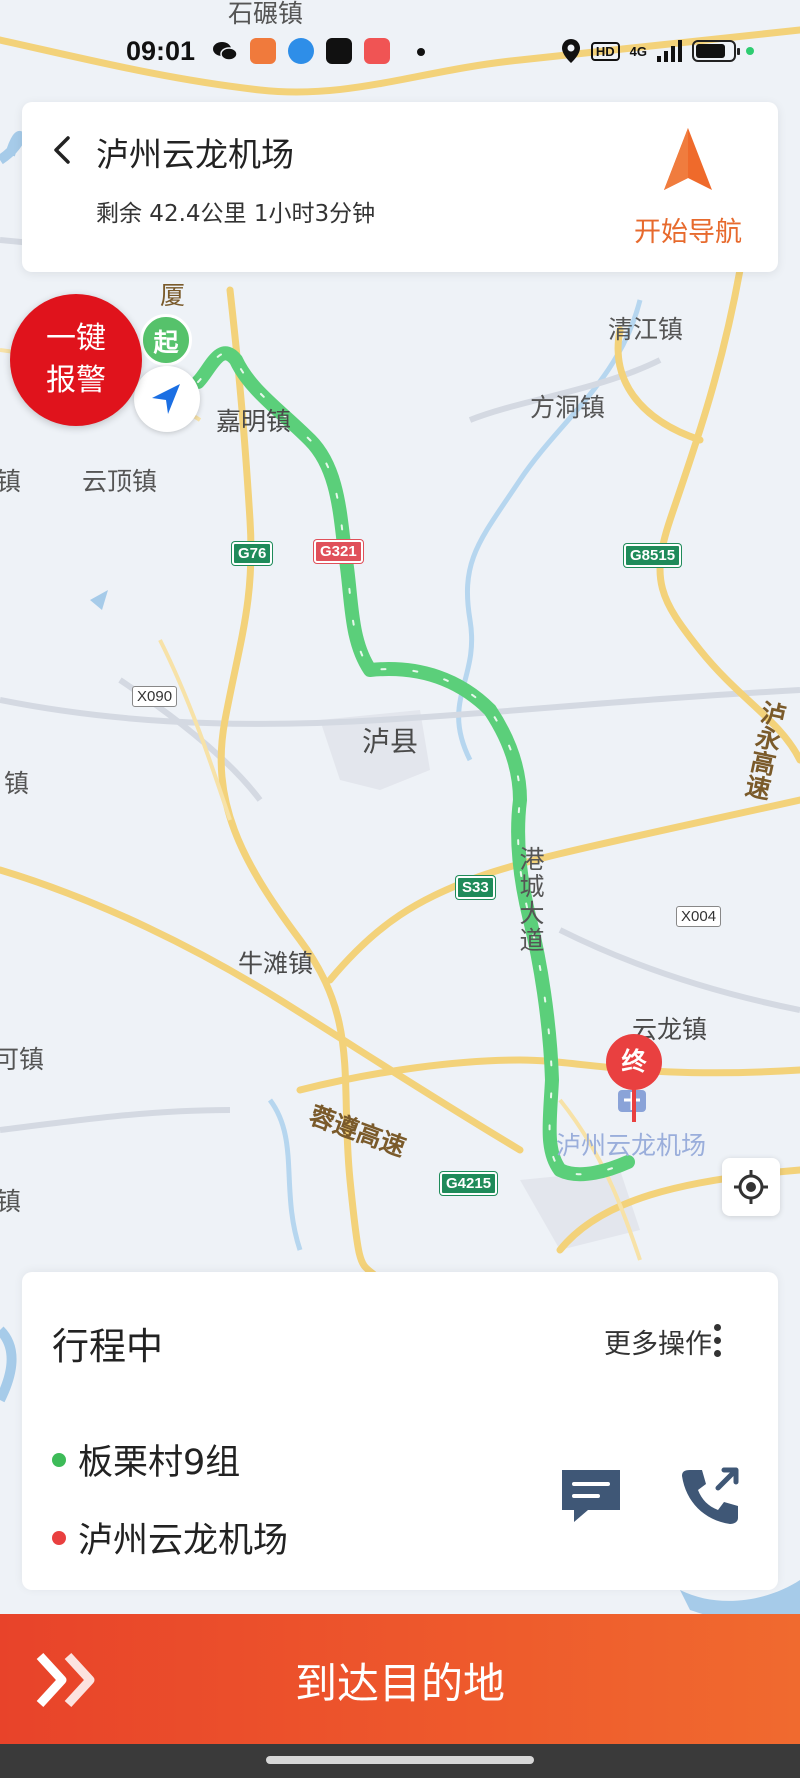  I want to click on message-icon, so click(591, 1496).